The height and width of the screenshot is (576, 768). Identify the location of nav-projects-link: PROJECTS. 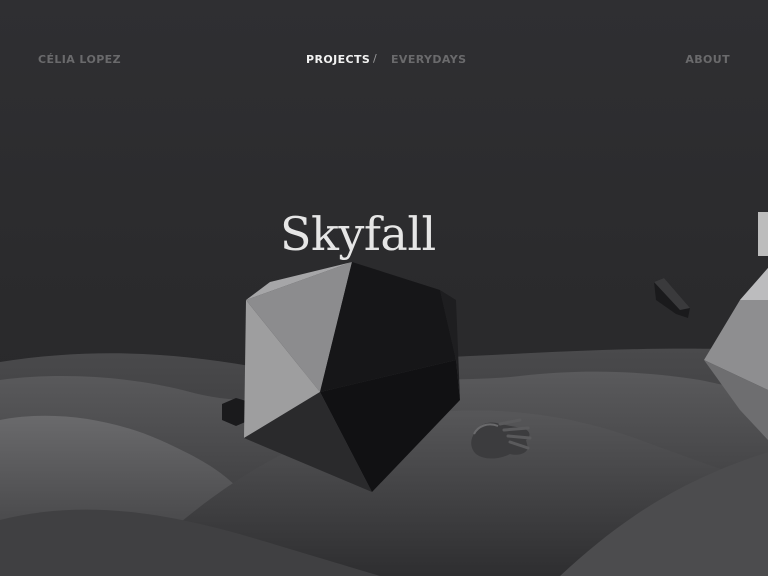
(338, 59).